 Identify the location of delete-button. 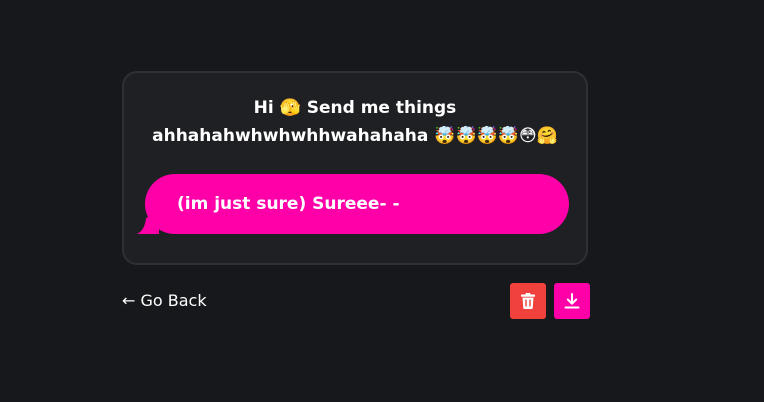
(528, 301).